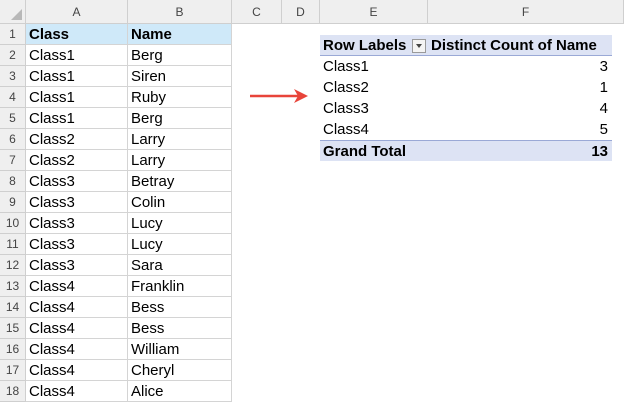  Describe the element at coordinates (180, 265) in the screenshot. I see `name-cell: Sara` at that location.